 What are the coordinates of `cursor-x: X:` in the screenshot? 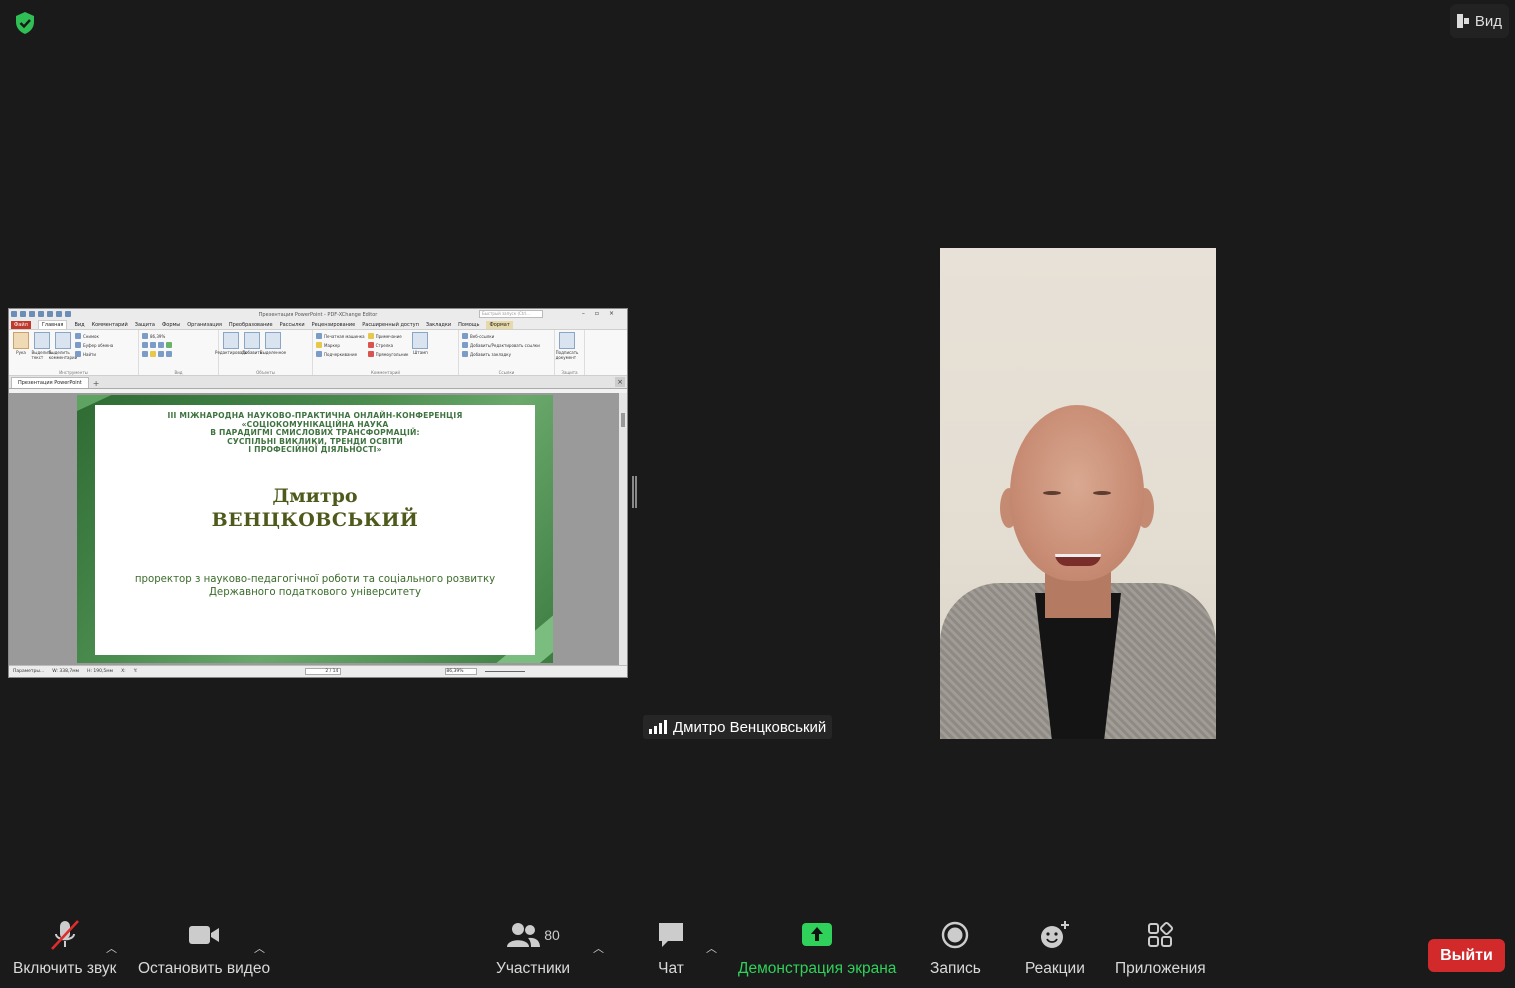 It's located at (123, 671).